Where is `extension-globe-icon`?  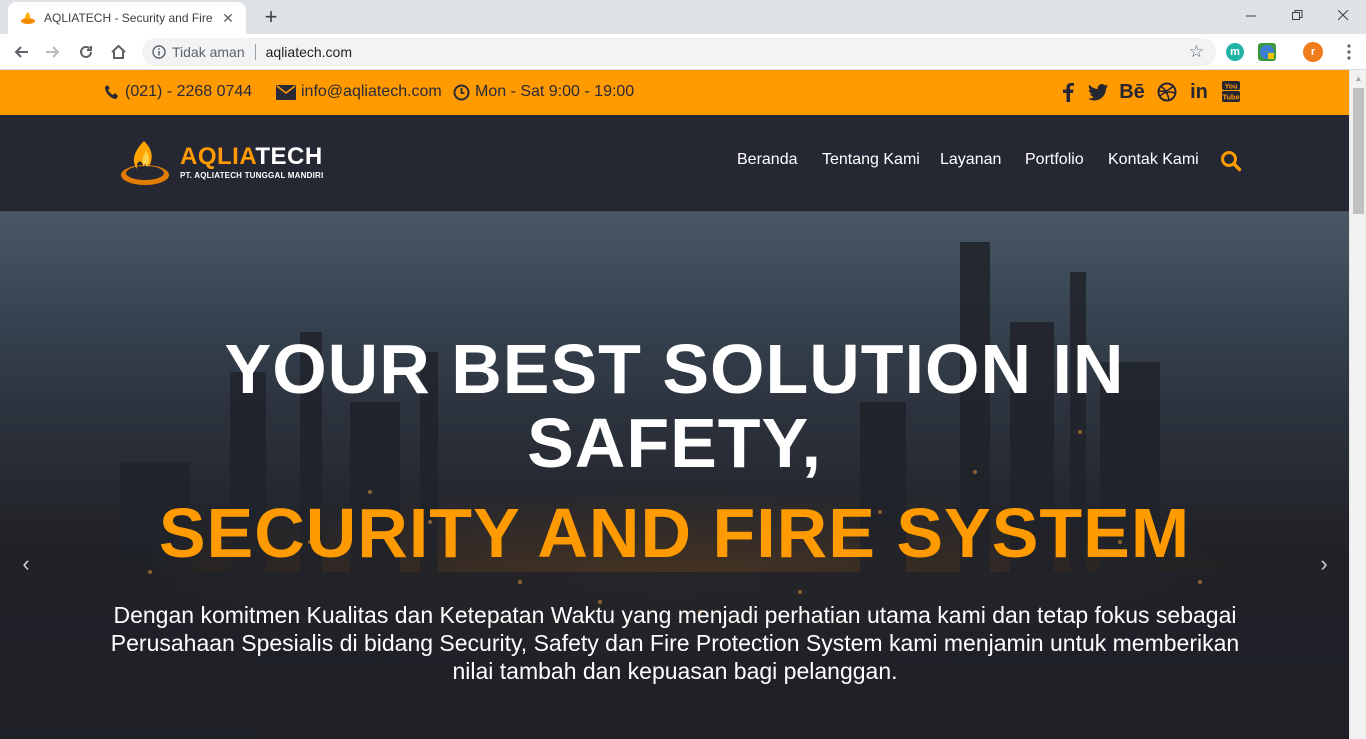
extension-globe-icon is located at coordinates (1267, 52).